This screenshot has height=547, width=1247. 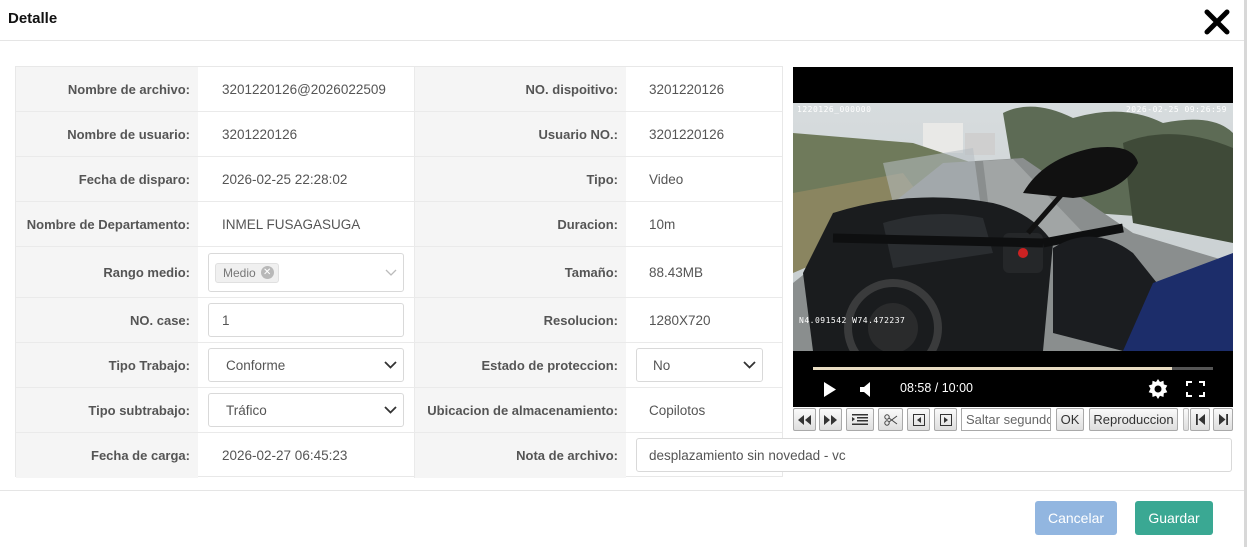 I want to click on player-toolbar: Saltar segundos OK Reproduccion, so click(x=1013, y=420).